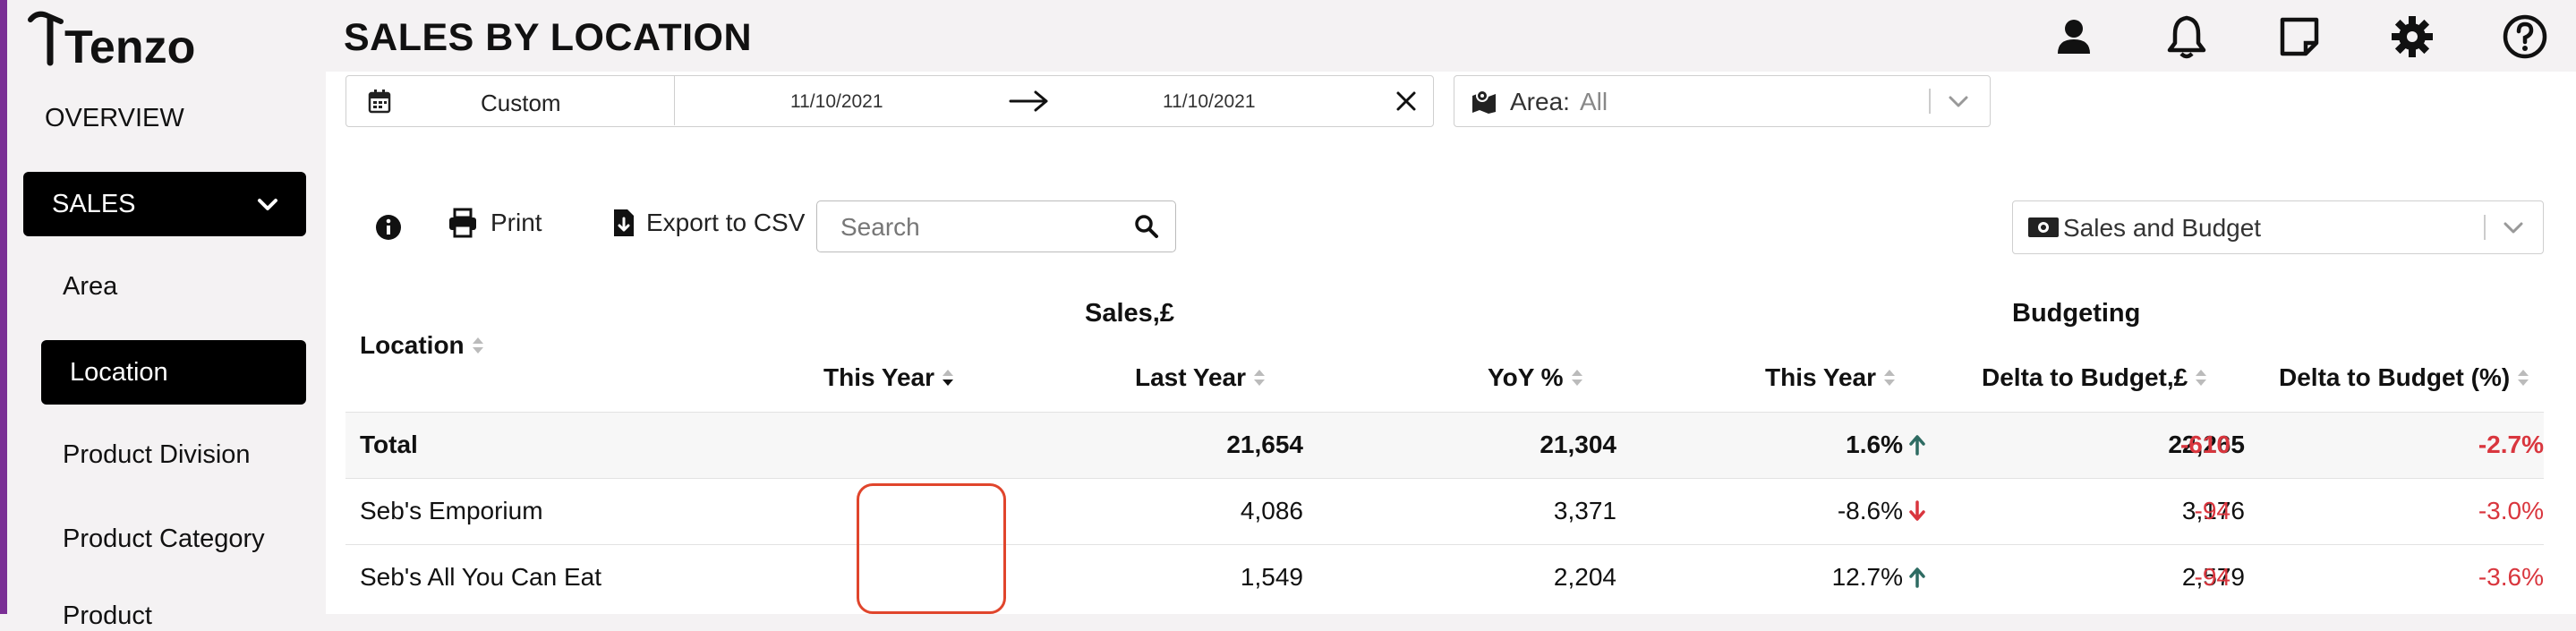  Describe the element at coordinates (1271, 577) in the screenshot. I see `cell-this-year: 1,549` at that location.